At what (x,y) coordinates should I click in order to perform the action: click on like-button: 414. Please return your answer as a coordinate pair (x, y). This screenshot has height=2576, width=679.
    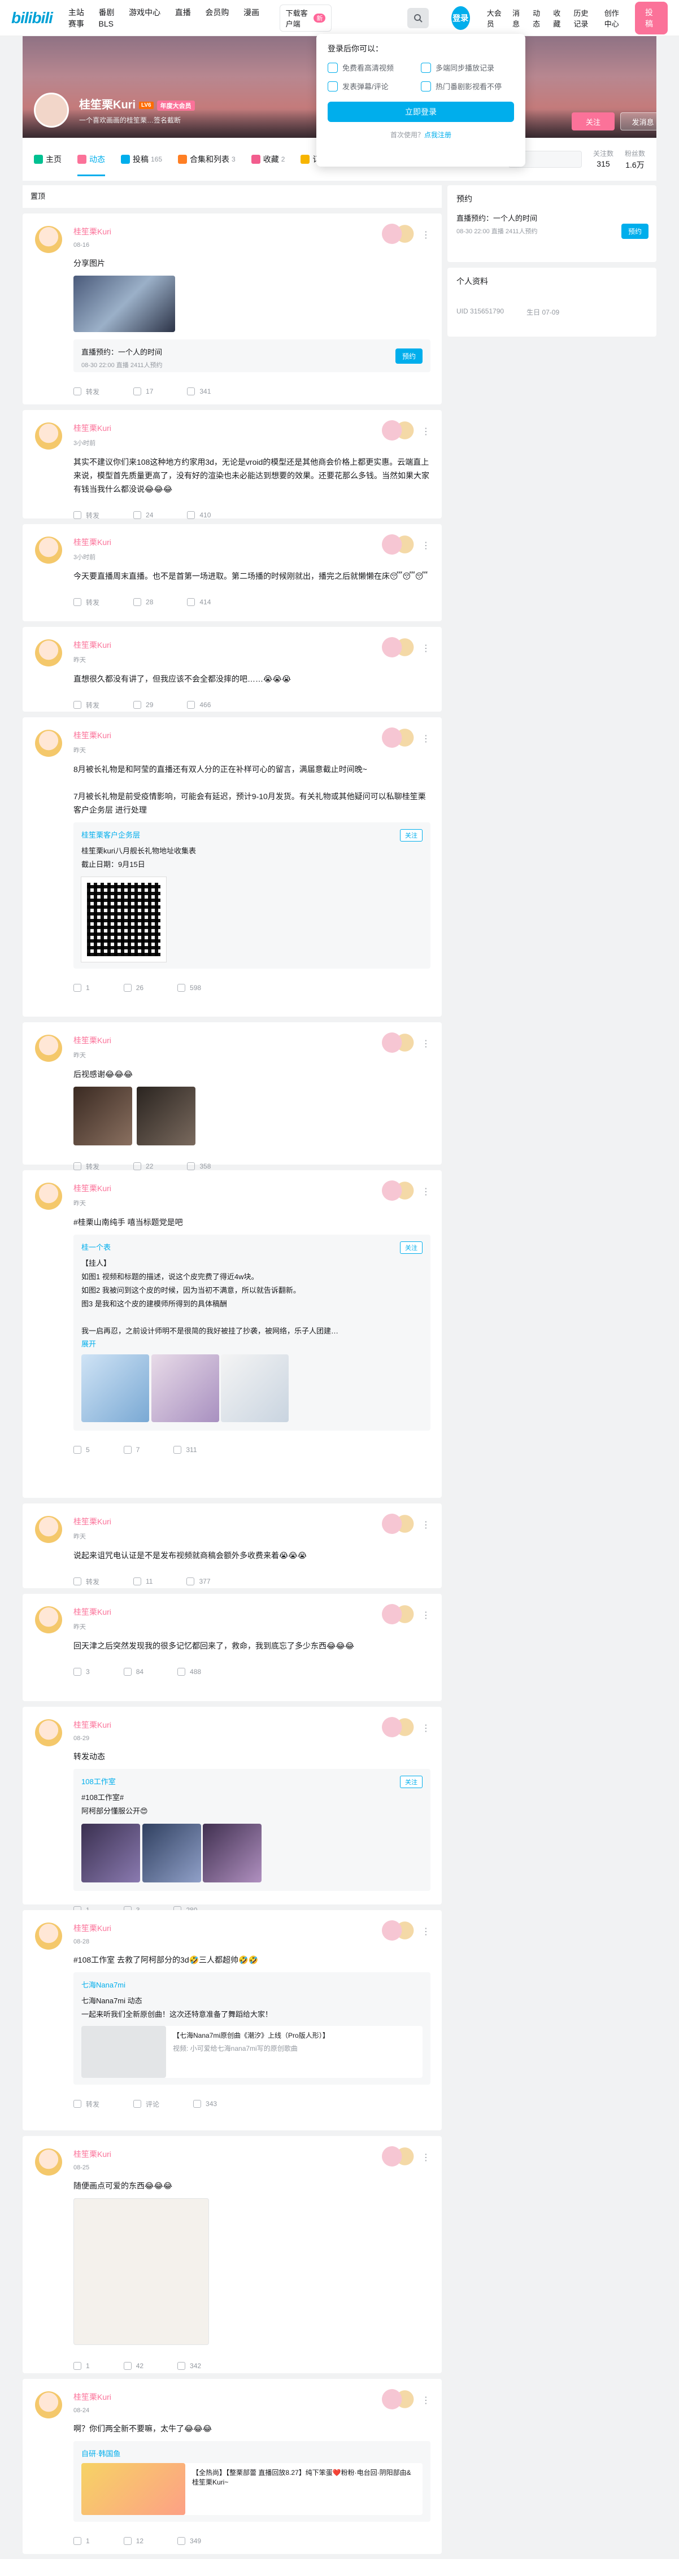
    Looking at the image, I should click on (199, 602).